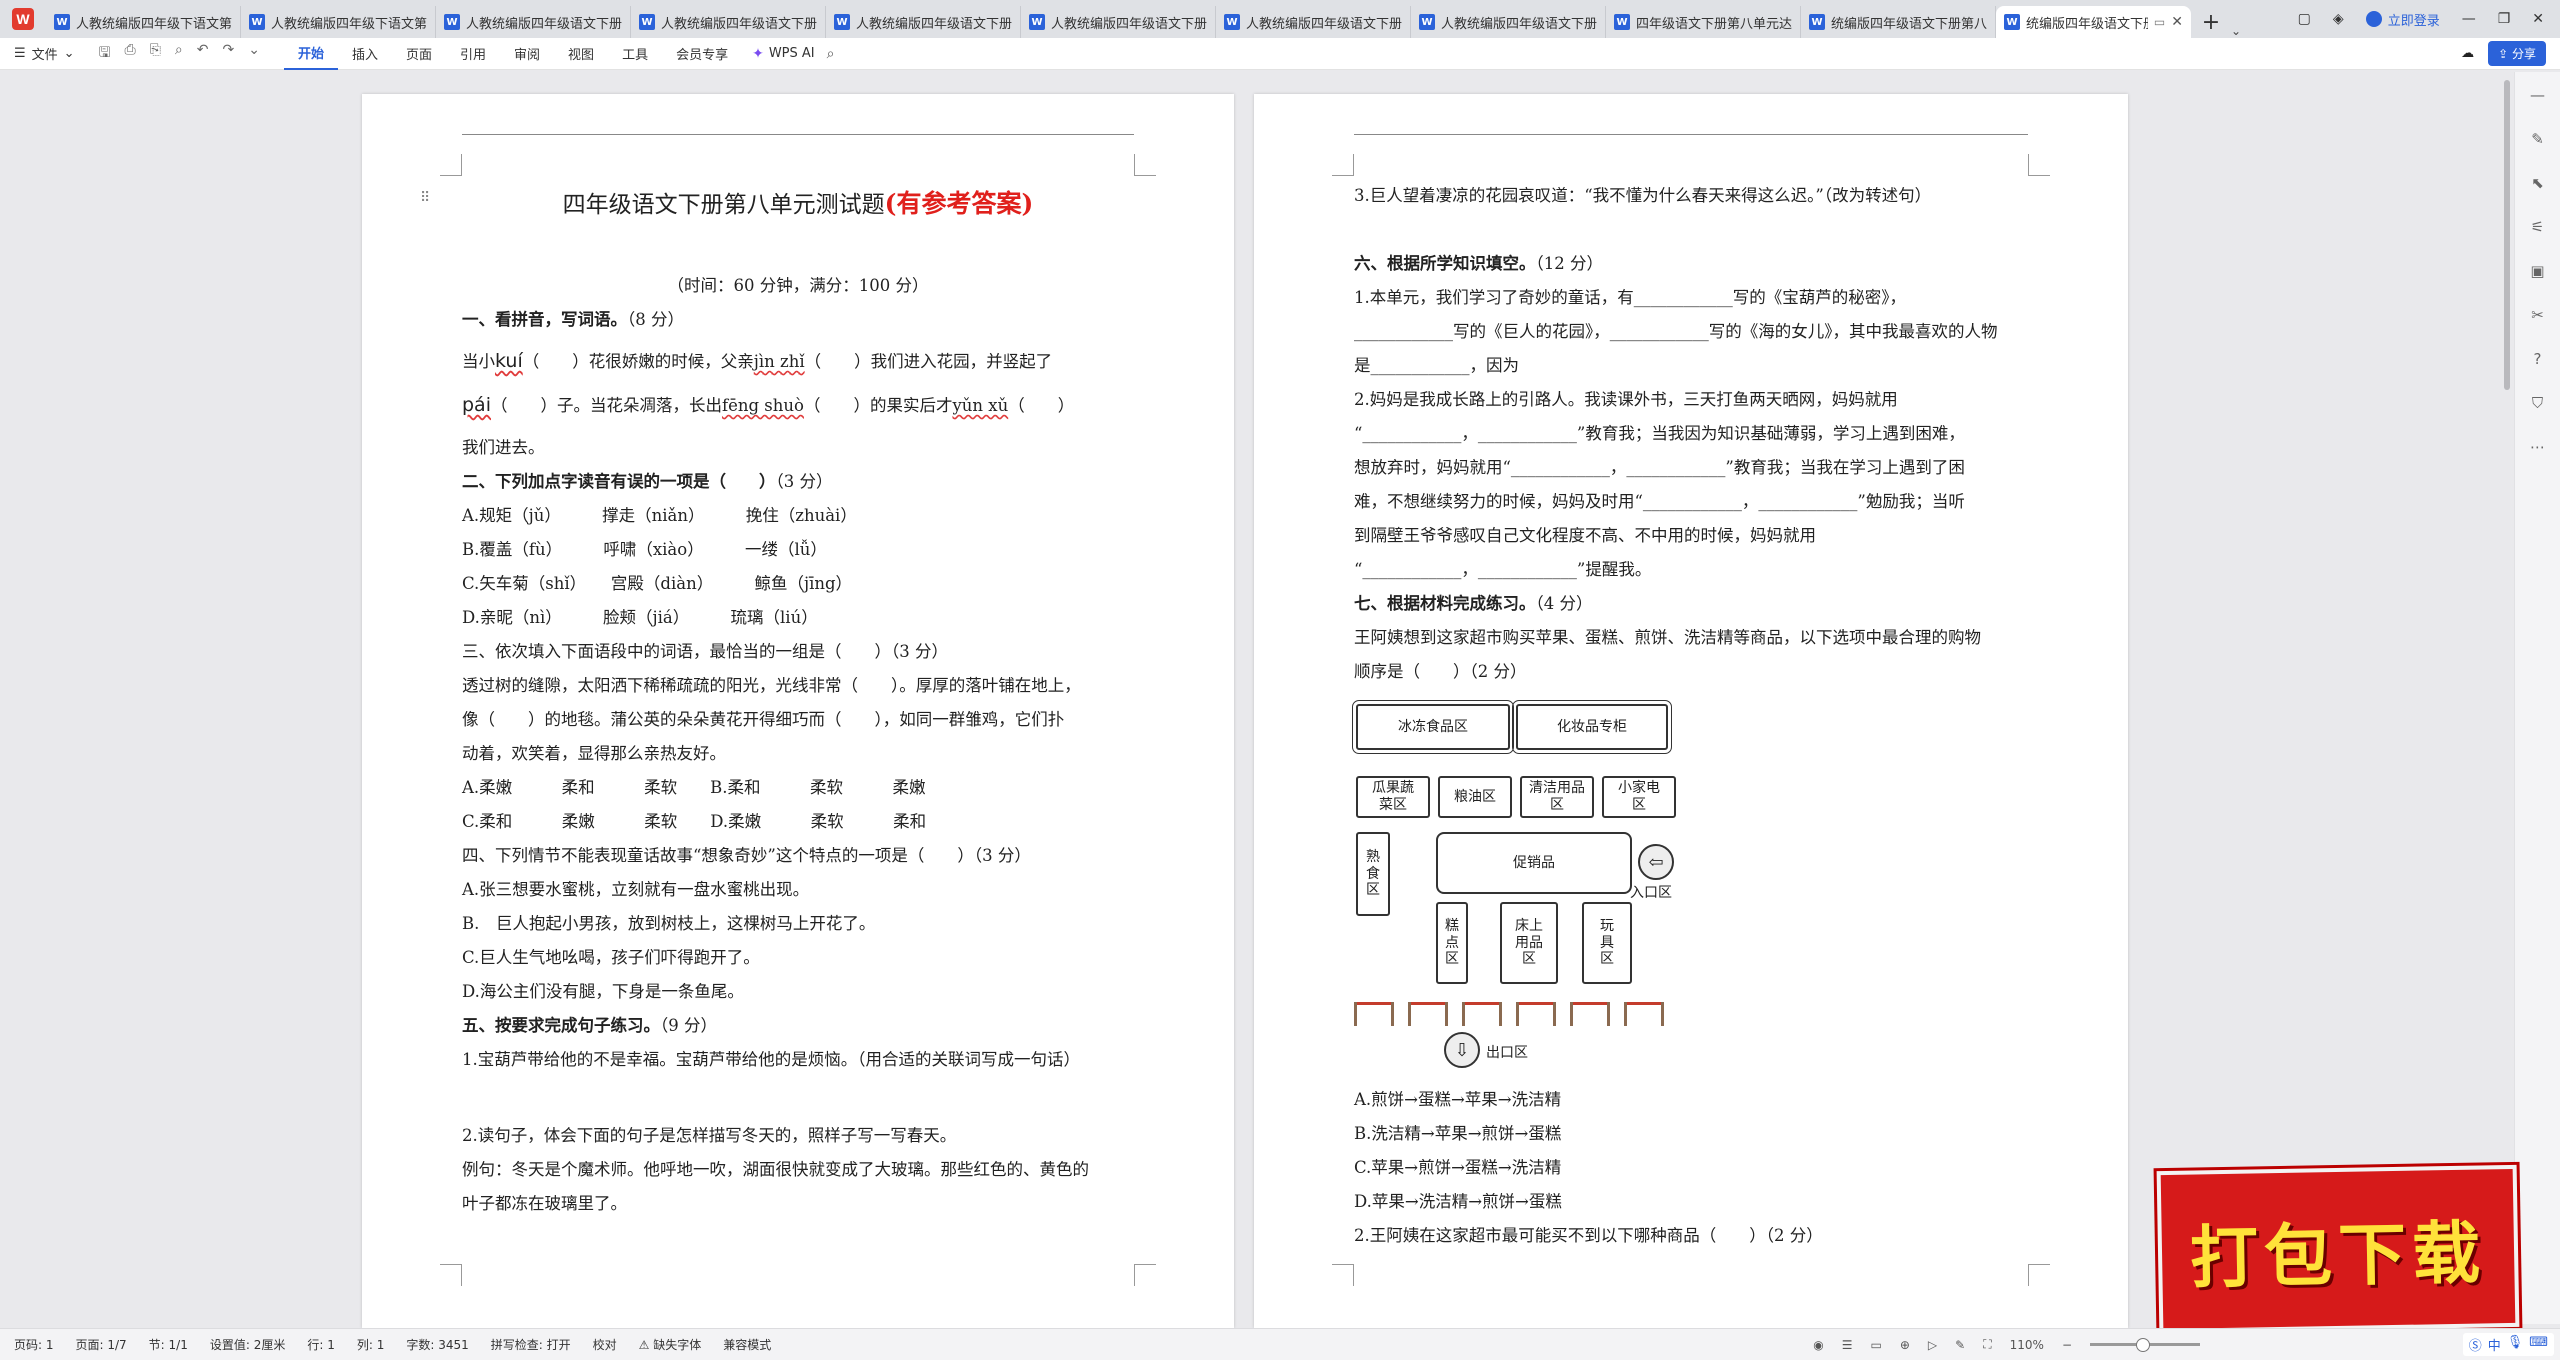 This screenshot has width=2560, height=1360. I want to click on outline-icon: ☰, so click(1847, 1345).